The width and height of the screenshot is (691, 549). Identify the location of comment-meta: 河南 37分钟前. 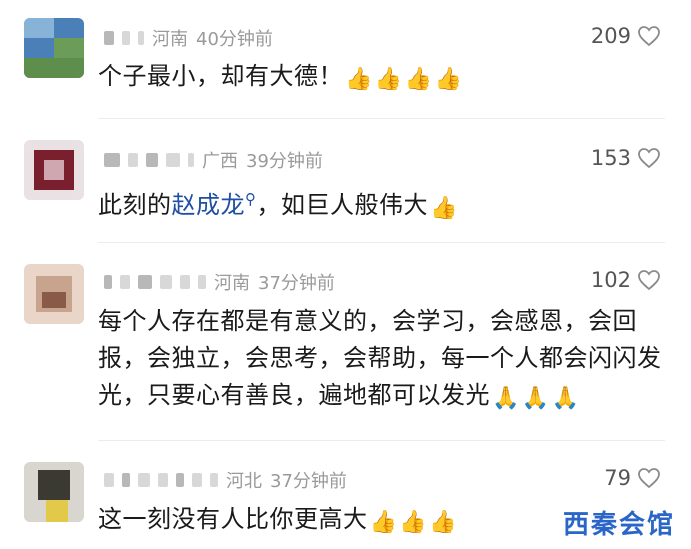
(219, 282).